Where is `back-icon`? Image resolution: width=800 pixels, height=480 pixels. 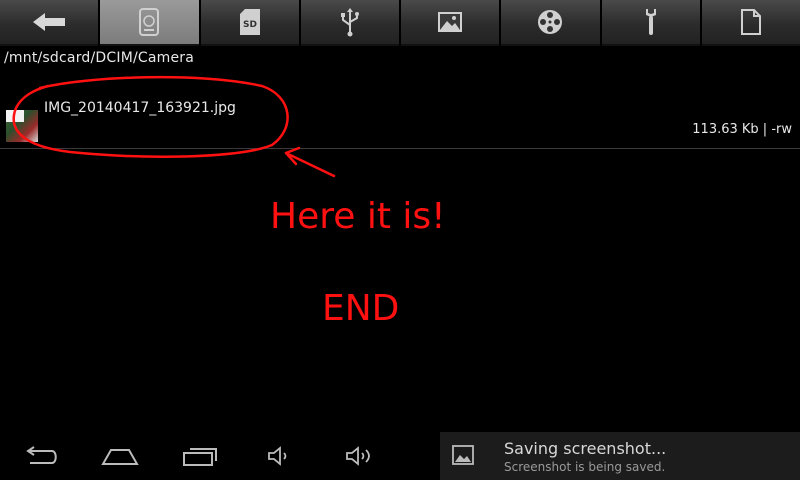 back-icon is located at coordinates (41, 455).